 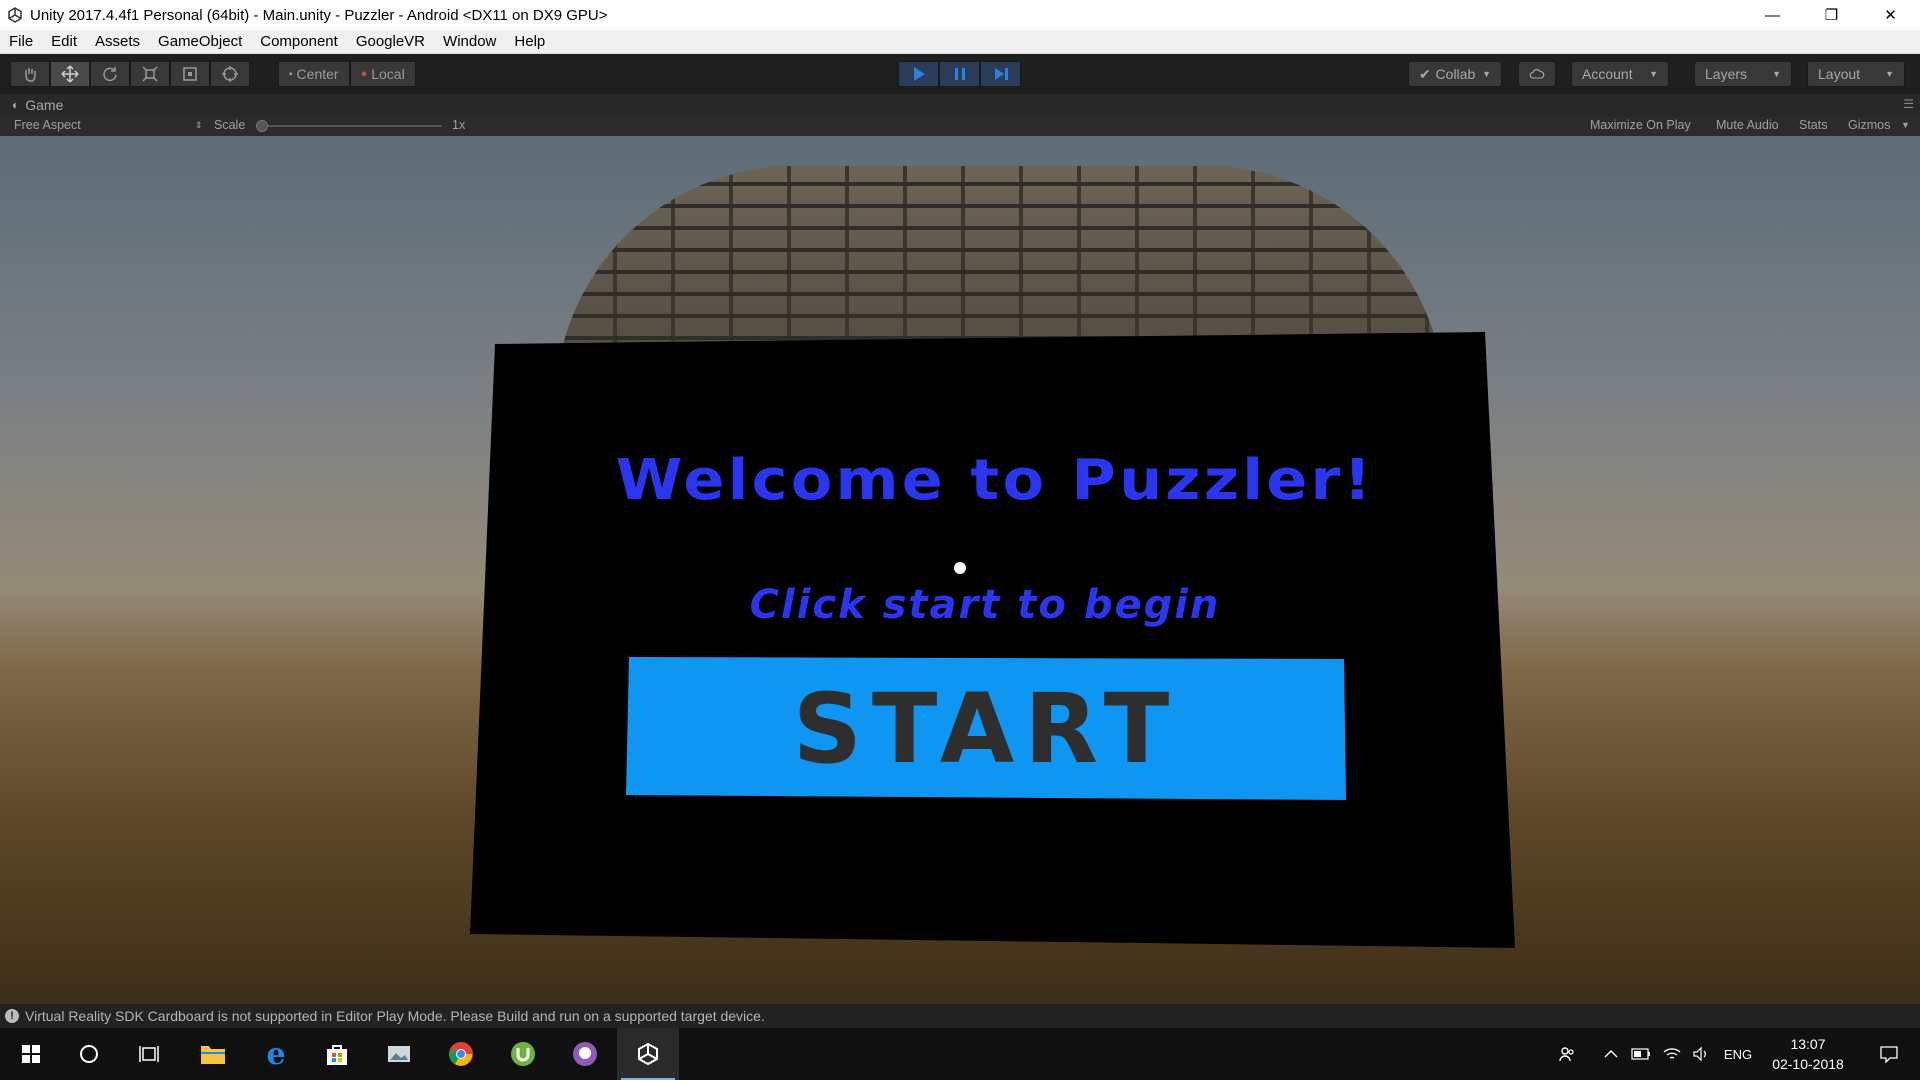 I want to click on minimize-button: —, so click(x=1772, y=15).